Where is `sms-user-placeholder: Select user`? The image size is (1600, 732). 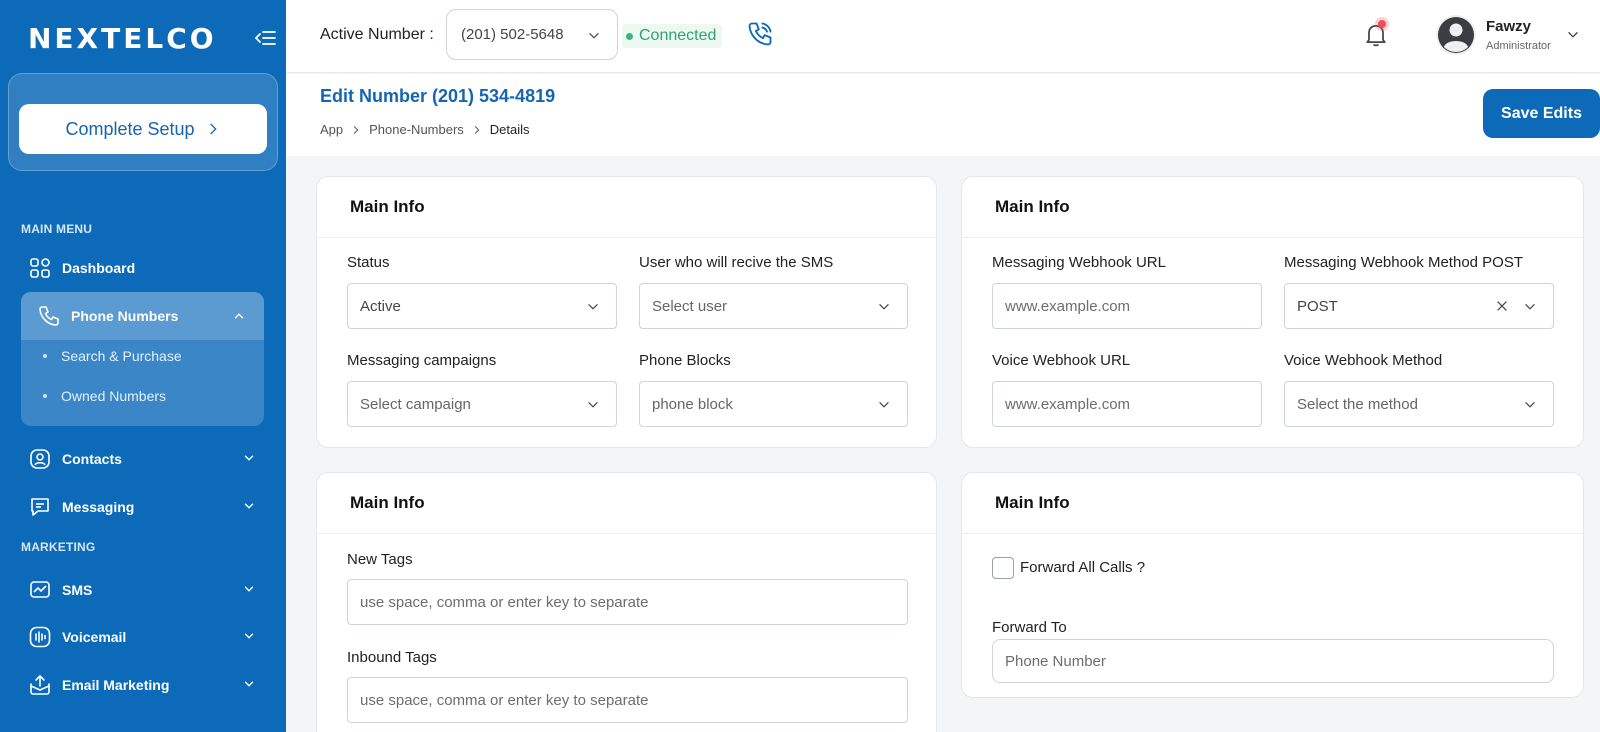 sms-user-placeholder: Select user is located at coordinates (690, 306).